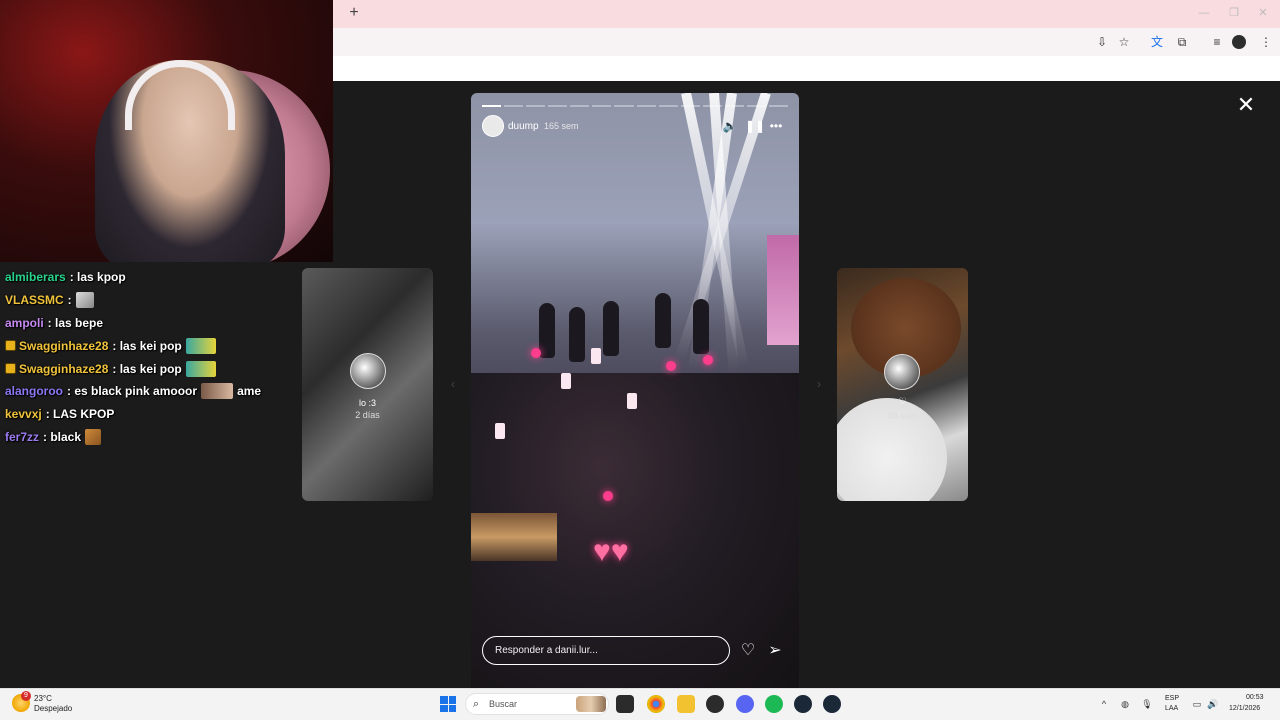 The height and width of the screenshot is (720, 1280). Describe the element at coordinates (1157, 42) in the screenshot. I see `translate-extension-icon: 文` at that location.